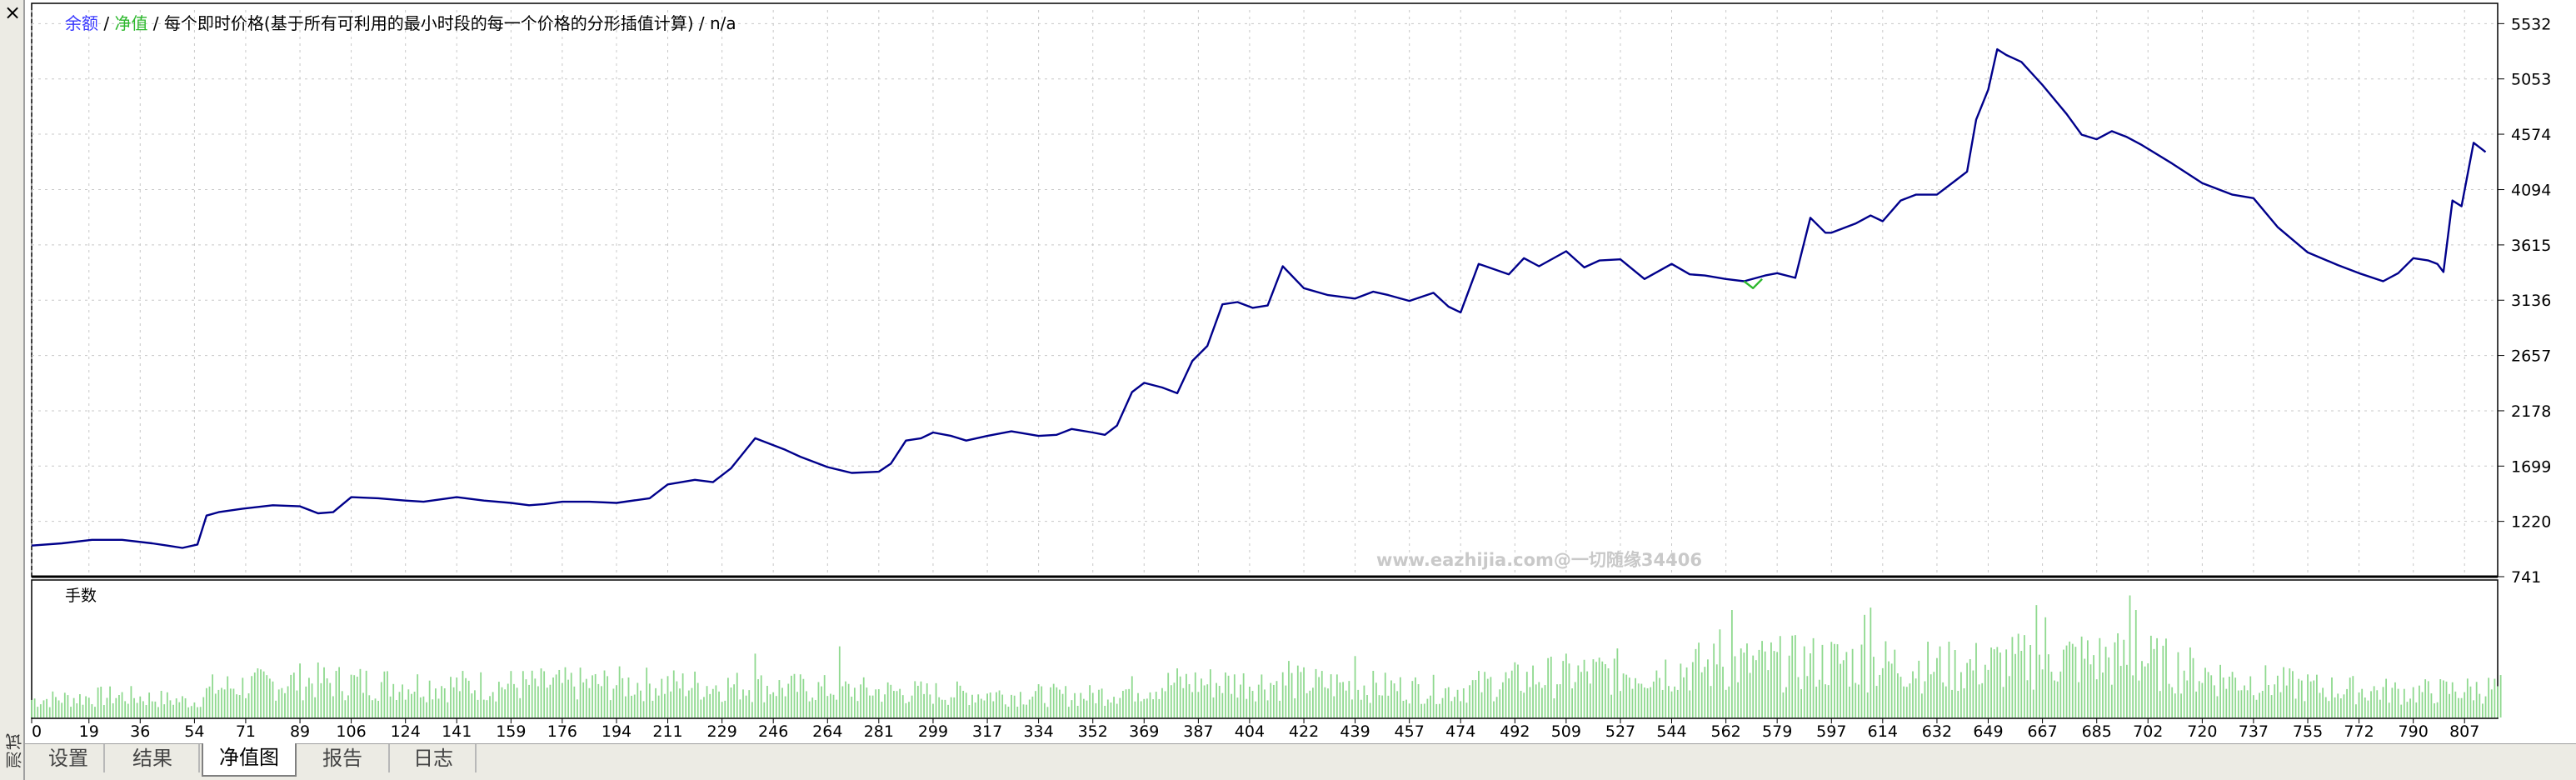 This screenshot has height=780, width=2576. Describe the element at coordinates (2531, 135) in the screenshot. I see `y-tick-label: 4574` at that location.